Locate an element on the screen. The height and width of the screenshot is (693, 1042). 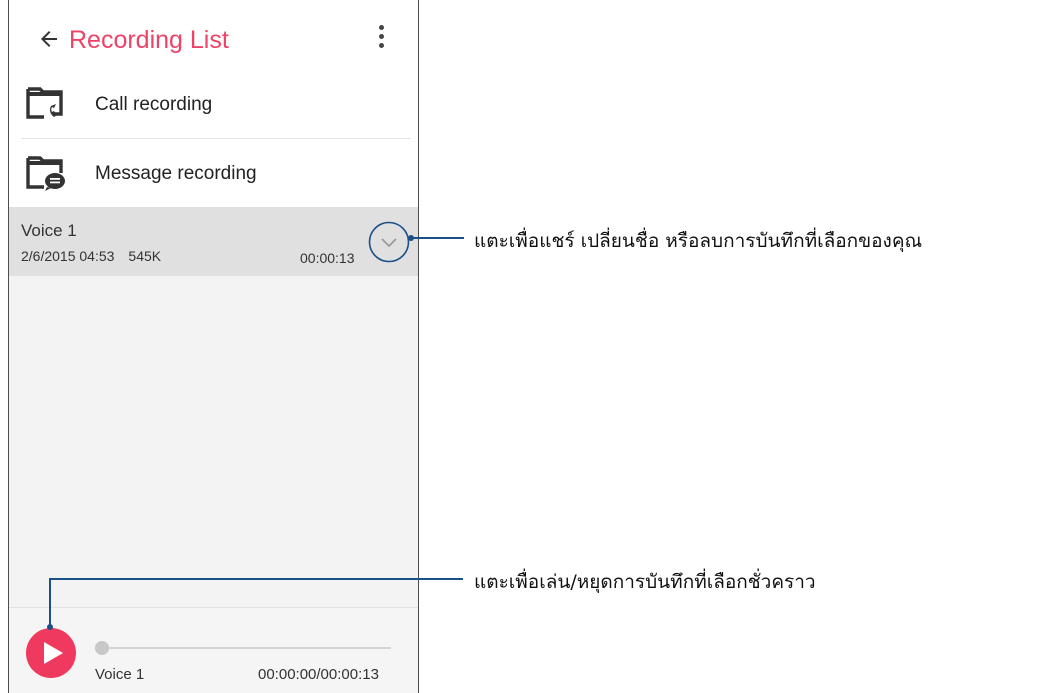
seek-bar is located at coordinates (246, 648).